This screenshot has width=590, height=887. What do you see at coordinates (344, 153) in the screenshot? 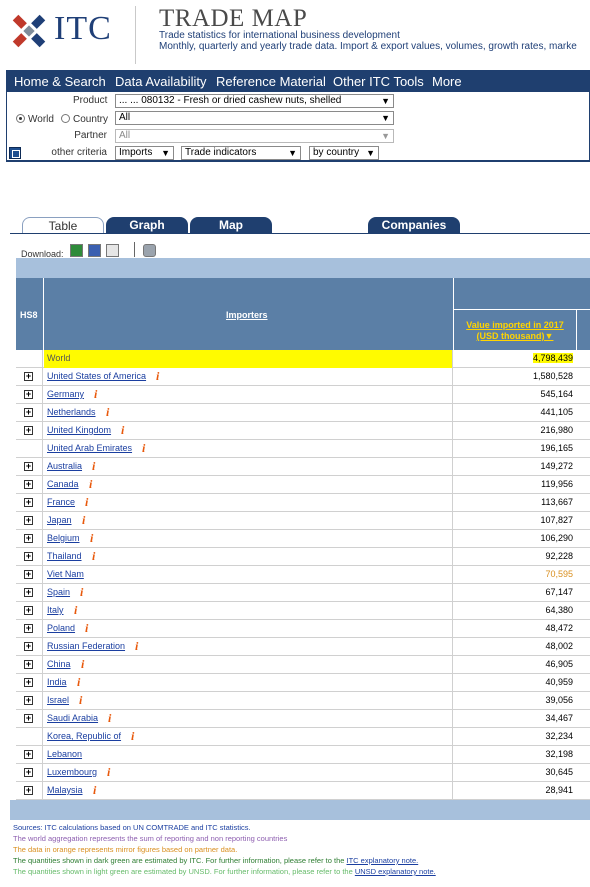
I see `grouping-select: by country ▼` at bounding box center [344, 153].